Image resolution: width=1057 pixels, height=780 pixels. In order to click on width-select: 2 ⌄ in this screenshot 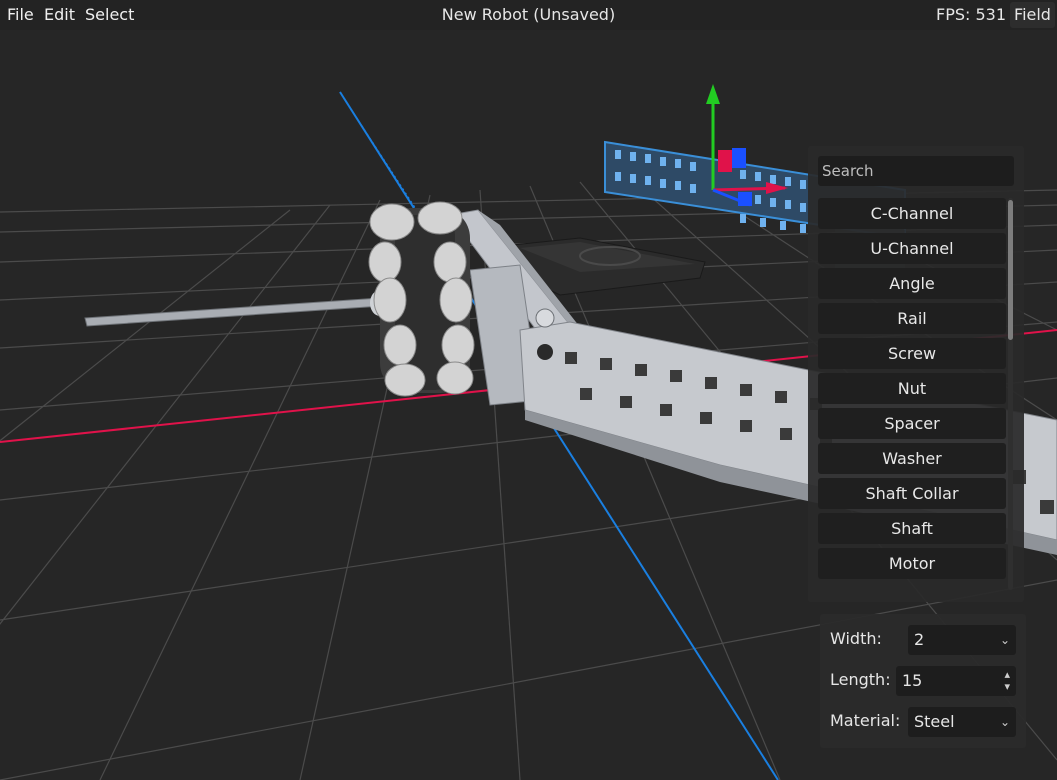, I will do `click(962, 640)`.